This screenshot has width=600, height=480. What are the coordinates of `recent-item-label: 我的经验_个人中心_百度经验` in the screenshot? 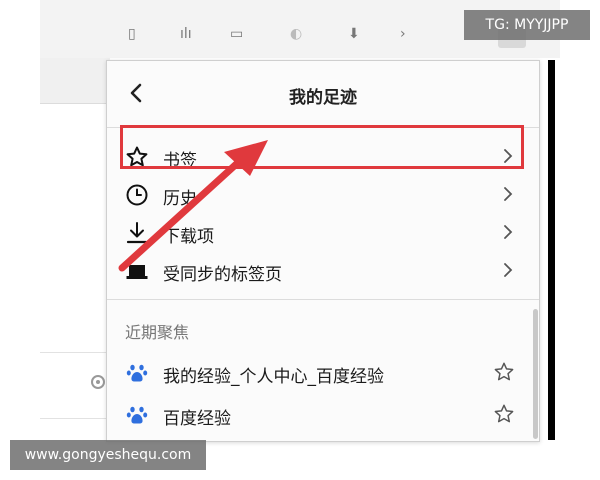 It's located at (273, 377).